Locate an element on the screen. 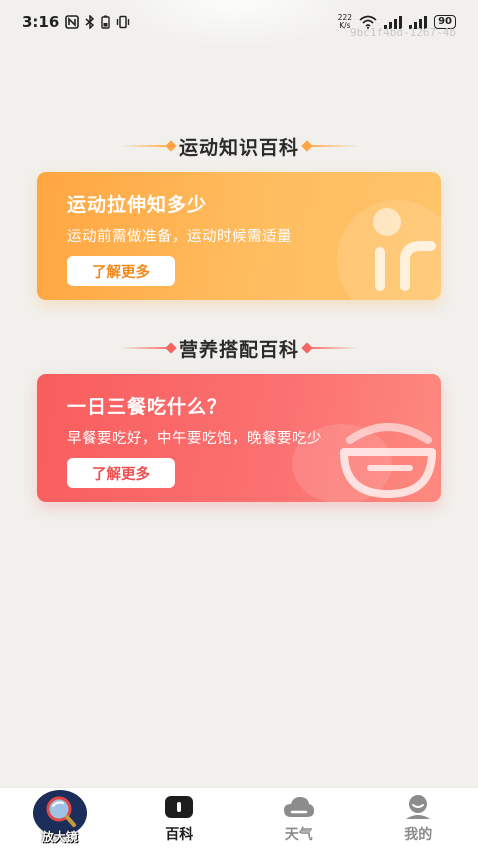  tab-profile: 我的 is located at coordinates (418, 819).